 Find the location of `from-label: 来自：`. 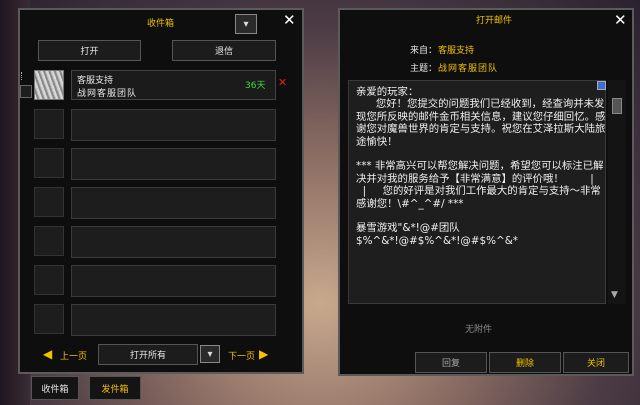

from-label: 来自： is located at coordinates (424, 51).